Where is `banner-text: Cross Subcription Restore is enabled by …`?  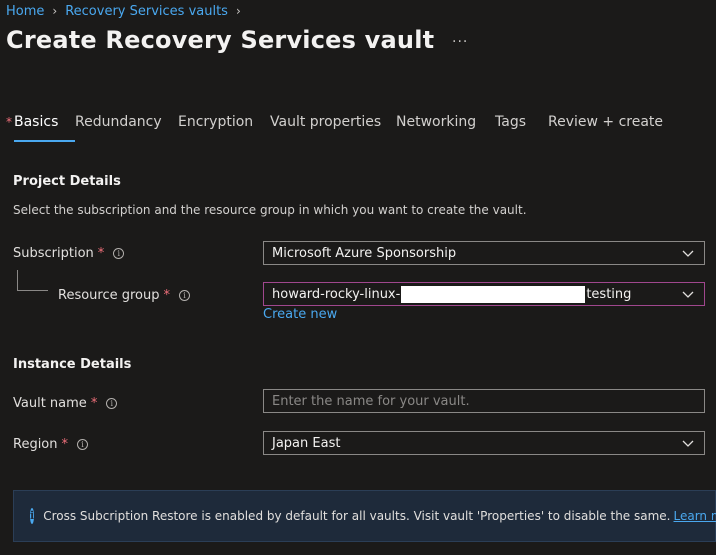
banner-text: Cross Subcription Restore is enabled by … is located at coordinates (357, 516).